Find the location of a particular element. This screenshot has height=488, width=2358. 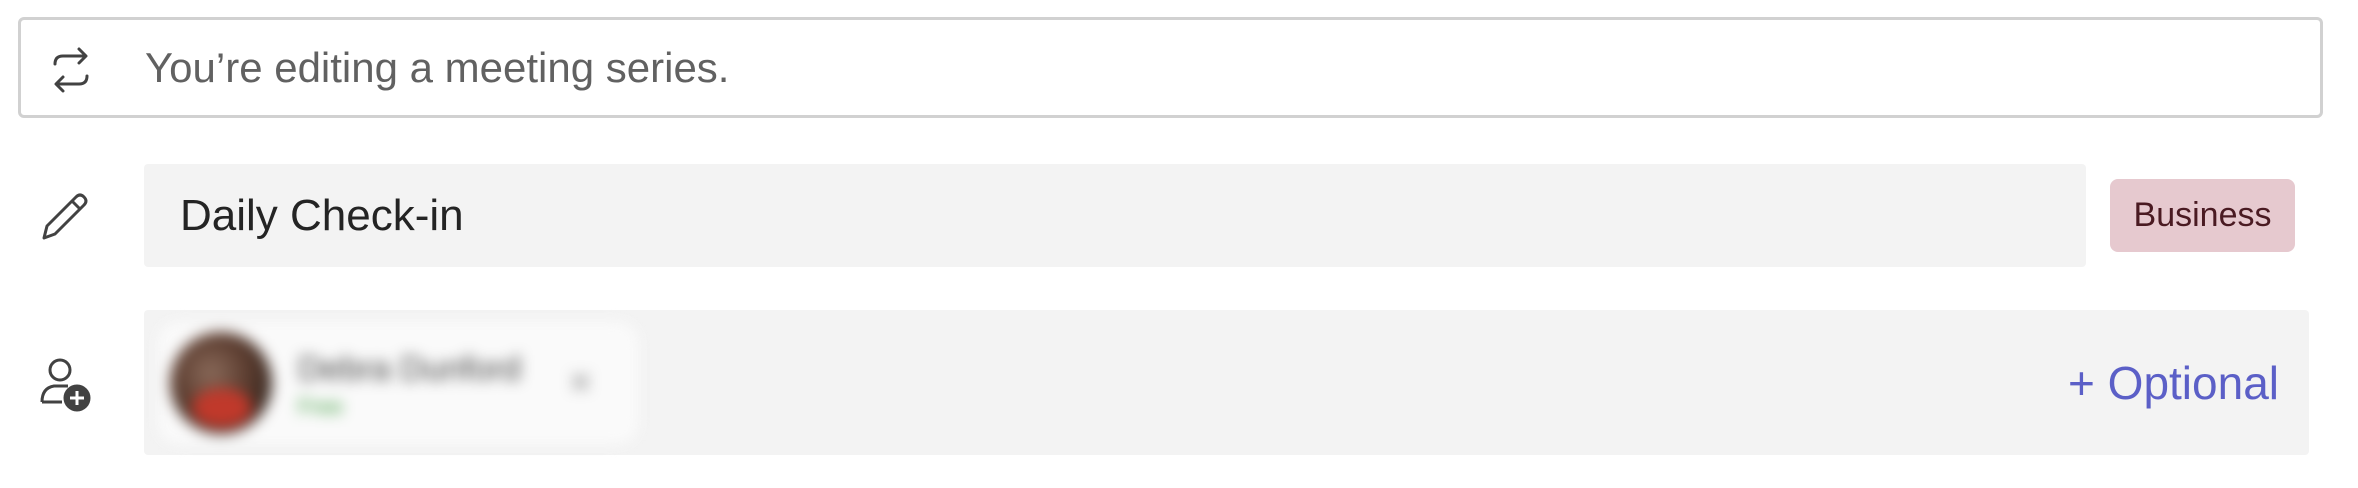

add-optional-attendee-link: + Optional is located at coordinates (2173, 382).